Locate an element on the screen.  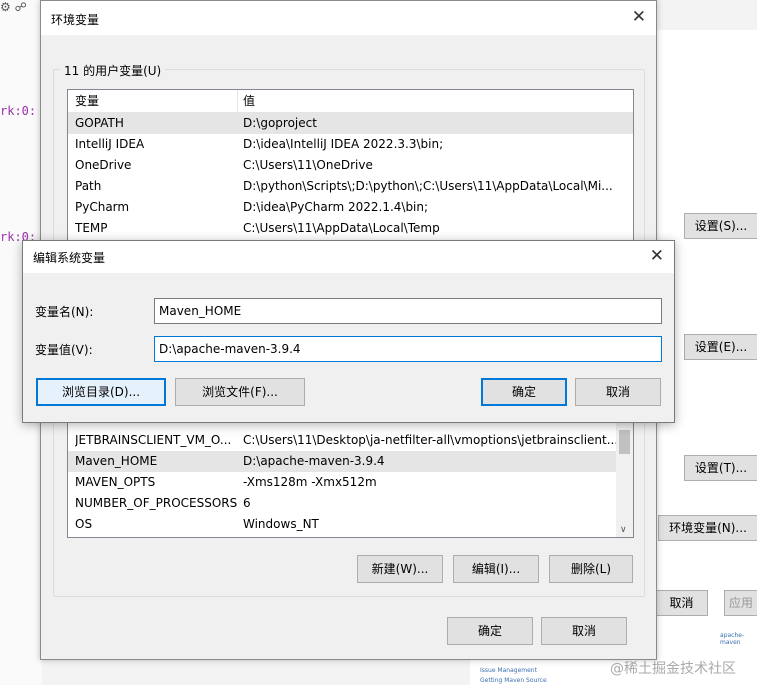
variable-value: -Xms128m -Xmx512m is located at coordinates (310, 482).